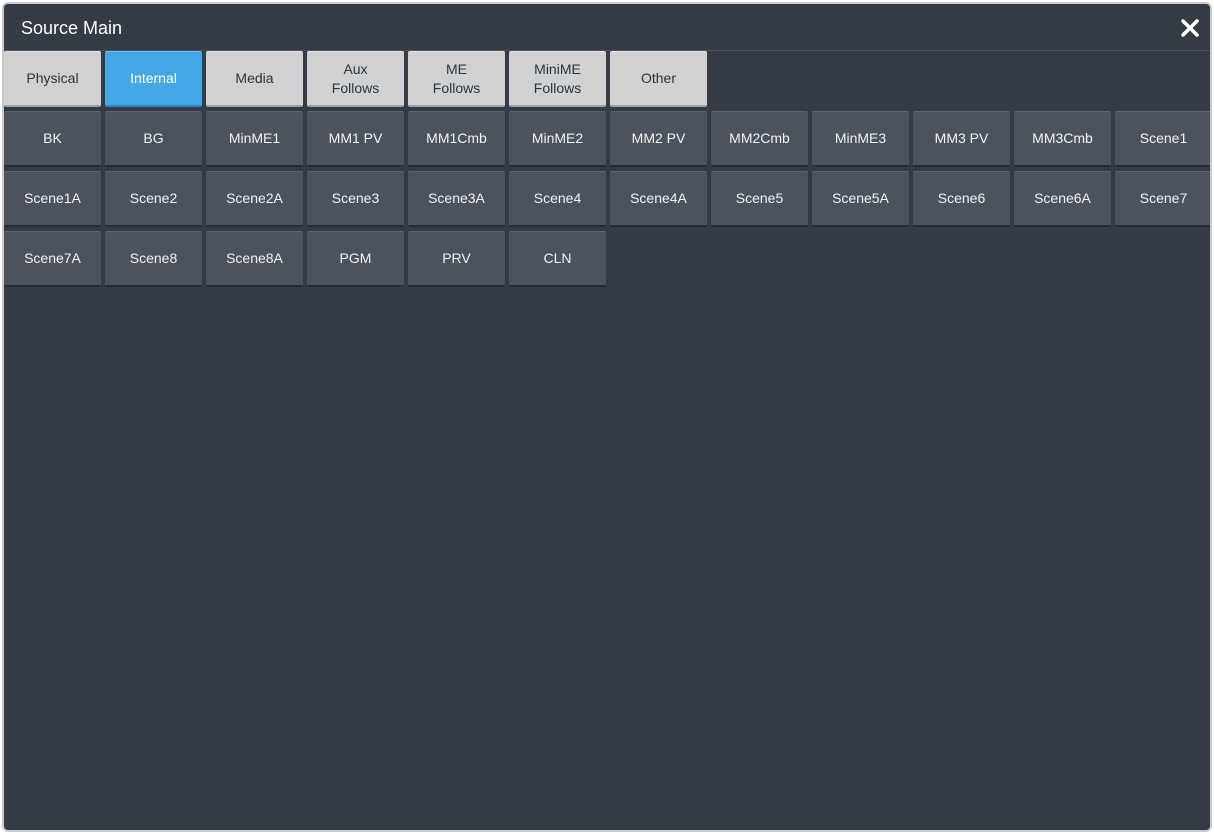  Describe the element at coordinates (557, 259) in the screenshot. I see `source-button-cln: CLN` at that location.